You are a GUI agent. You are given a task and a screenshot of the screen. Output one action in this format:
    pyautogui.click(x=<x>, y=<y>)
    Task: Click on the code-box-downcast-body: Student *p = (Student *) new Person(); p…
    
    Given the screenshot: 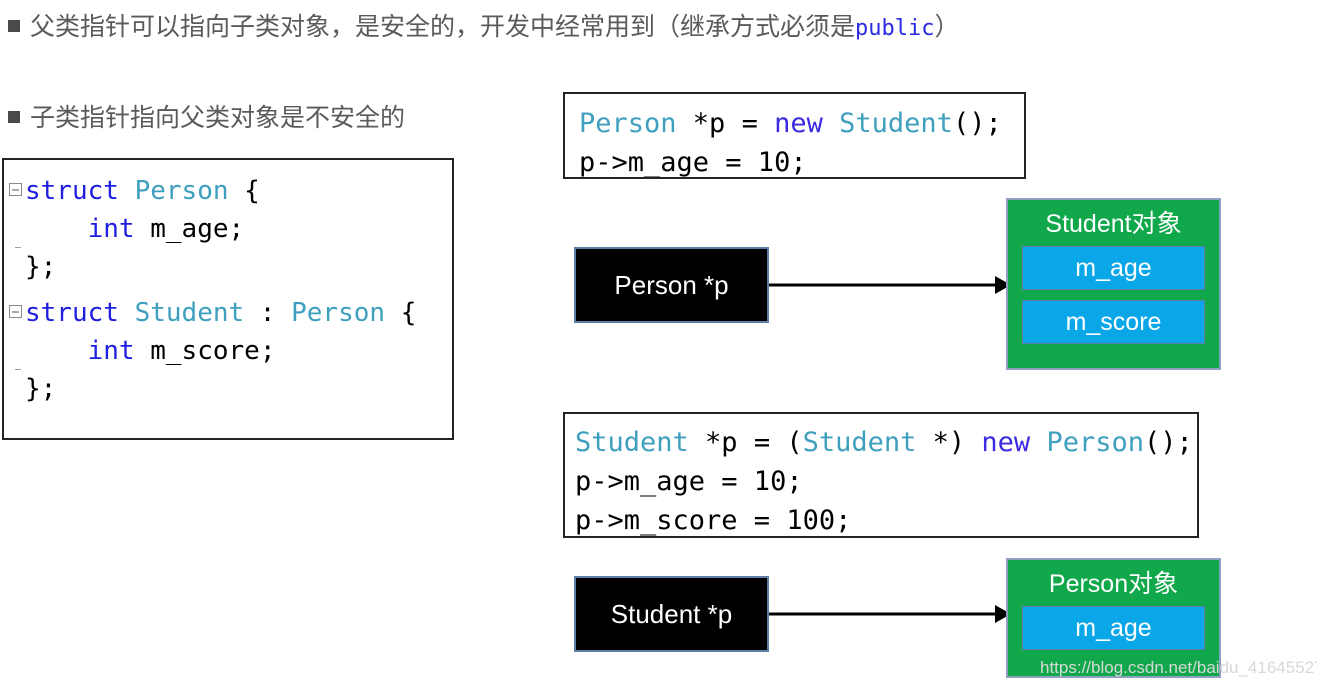 What is the action you would take?
    pyautogui.click(x=881, y=475)
    